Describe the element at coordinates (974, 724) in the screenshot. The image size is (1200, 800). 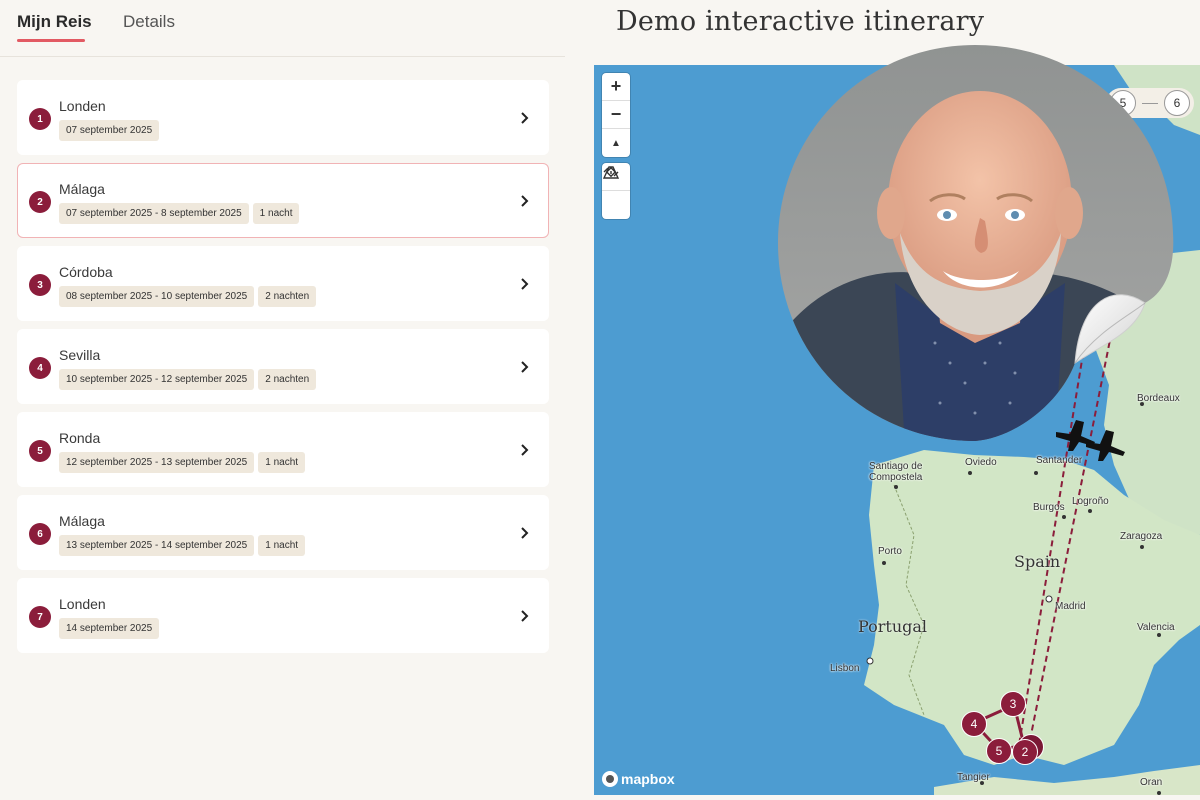
I see `map-marker-4: 4` at that location.